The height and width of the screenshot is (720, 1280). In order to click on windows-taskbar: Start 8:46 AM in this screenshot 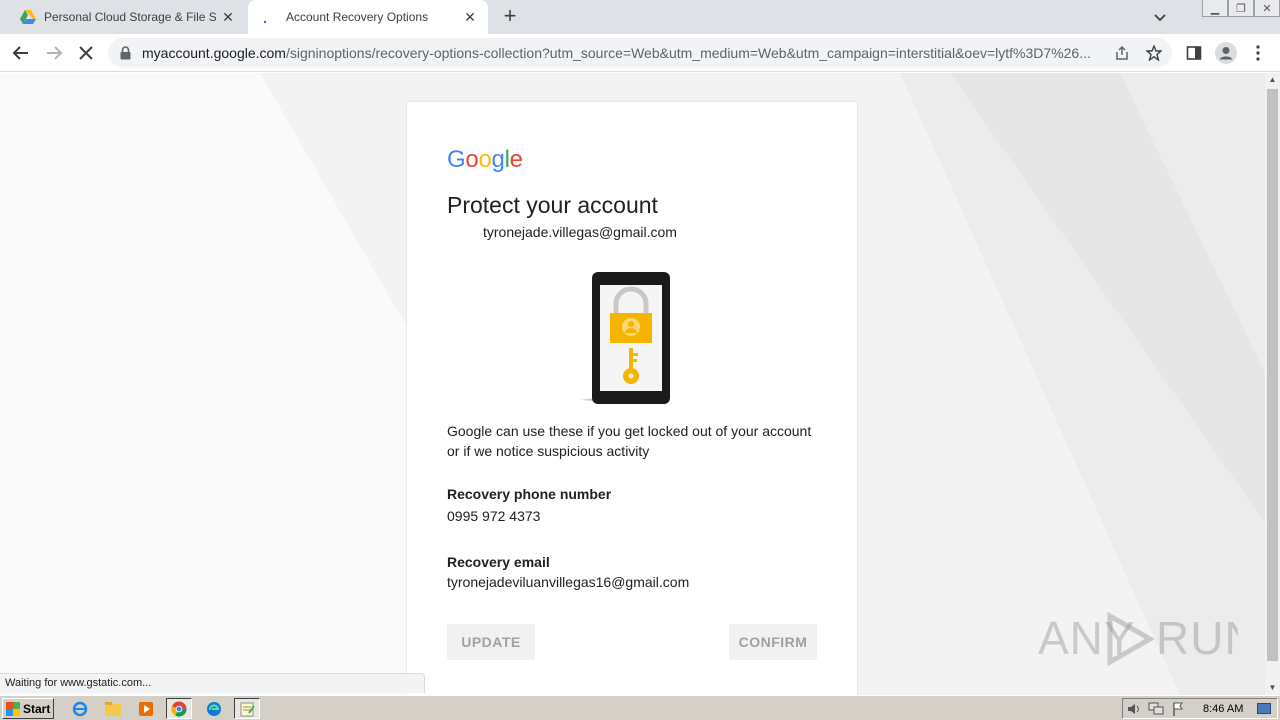, I will do `click(640, 707)`.